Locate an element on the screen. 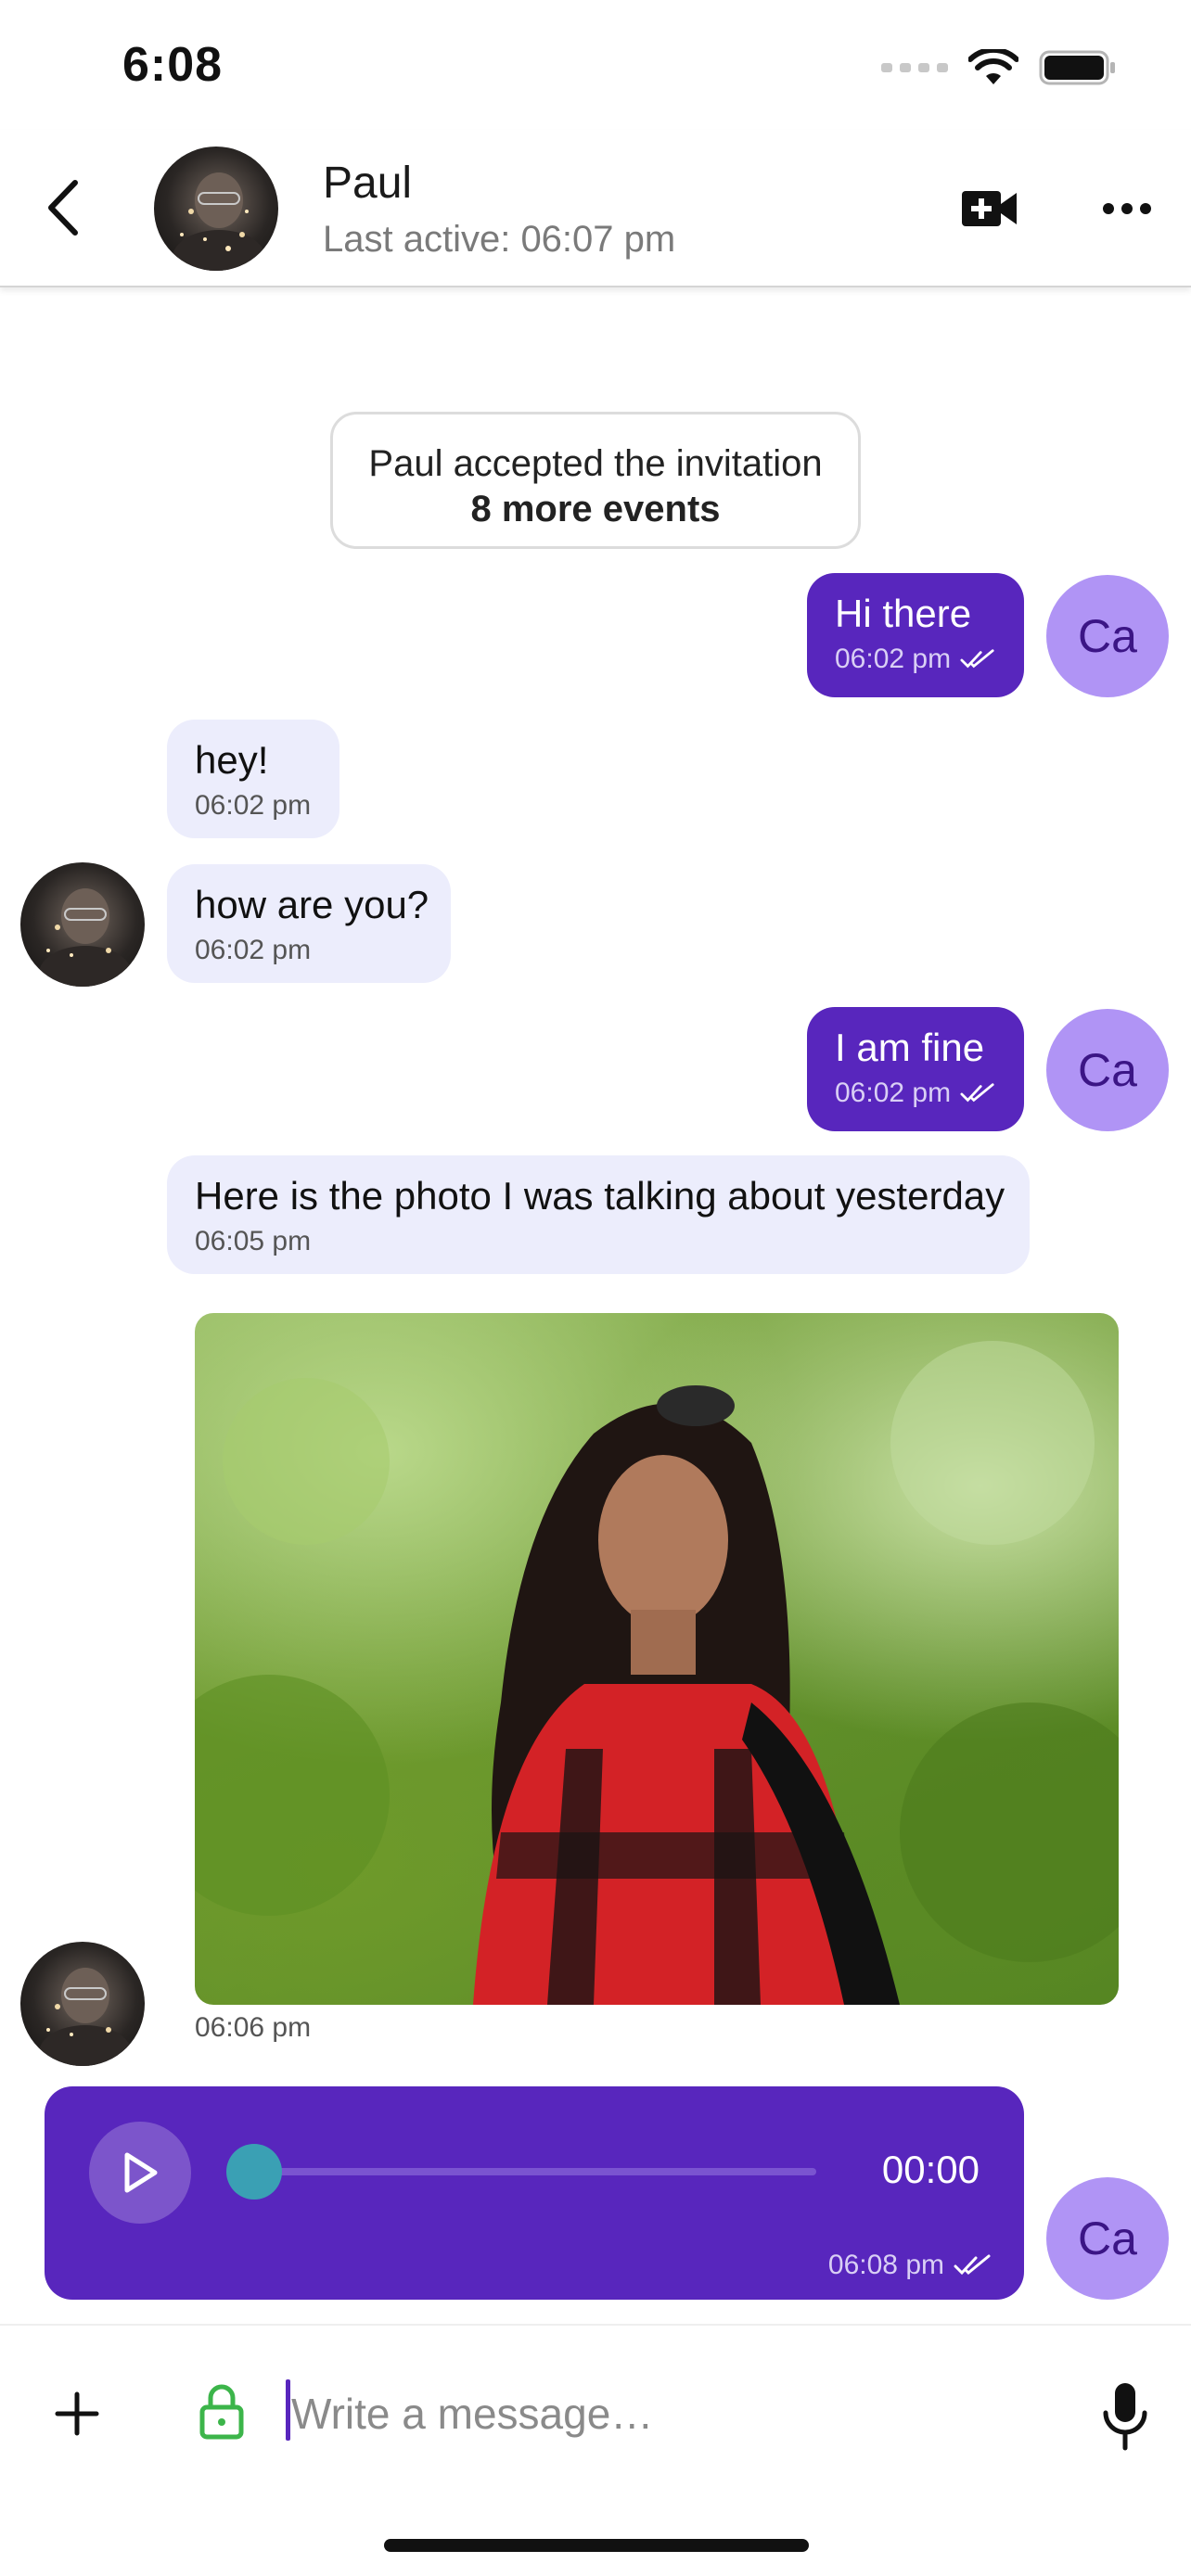 This screenshot has height=2576, width=1191. more-options-button is located at coordinates (1127, 208).